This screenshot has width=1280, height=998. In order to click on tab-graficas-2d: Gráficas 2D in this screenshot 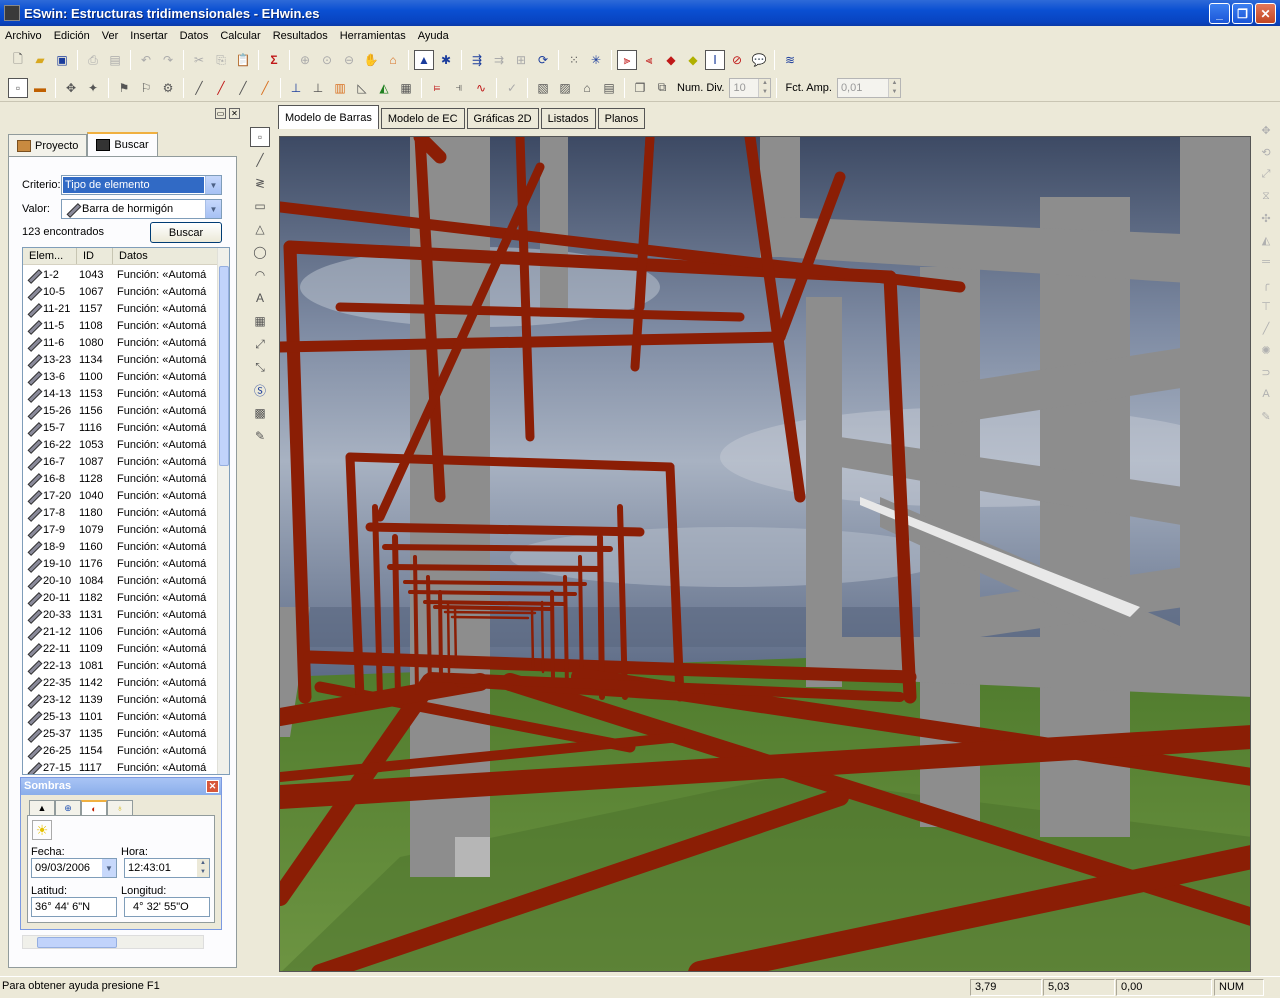, I will do `click(502, 118)`.